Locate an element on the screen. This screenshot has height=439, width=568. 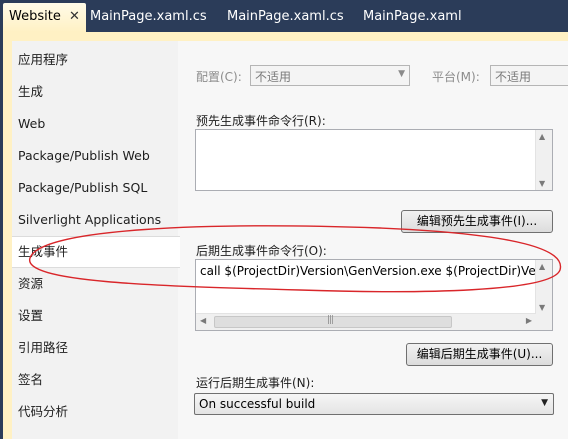
prebuild-command-textbox: ▲ ▼ is located at coordinates (374, 160).